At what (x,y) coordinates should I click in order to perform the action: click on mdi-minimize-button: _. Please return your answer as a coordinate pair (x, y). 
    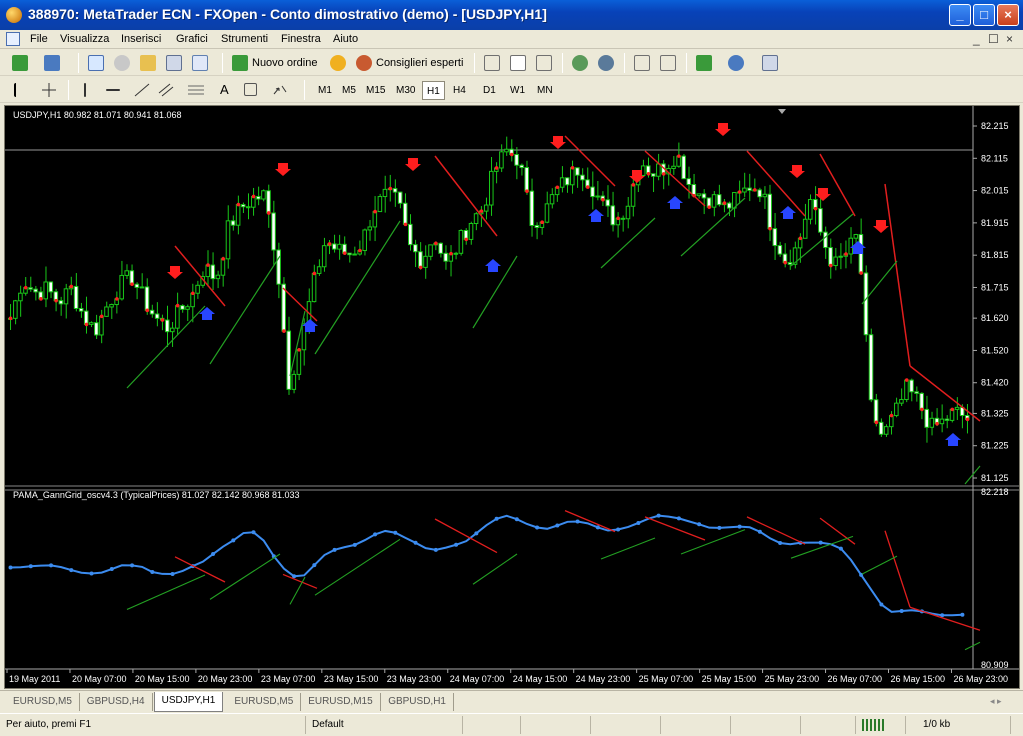
    Looking at the image, I should click on (976, 39).